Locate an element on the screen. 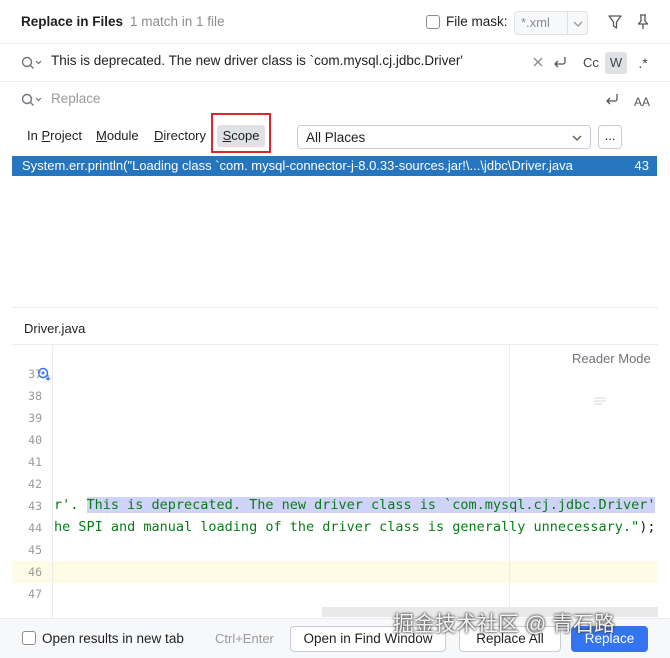 This screenshot has height=658, width=670. tab-directory: Directory is located at coordinates (180, 135).